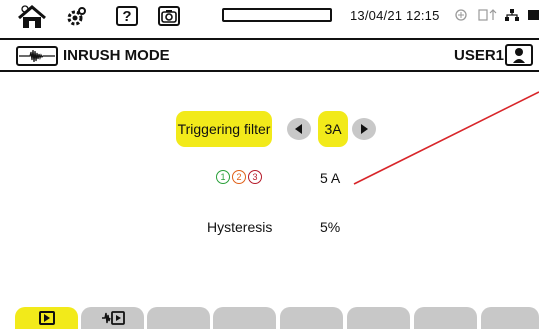  What do you see at coordinates (269, 55) in the screenshot?
I see `title-bar: INRUSH MODE USER1` at bounding box center [269, 55].